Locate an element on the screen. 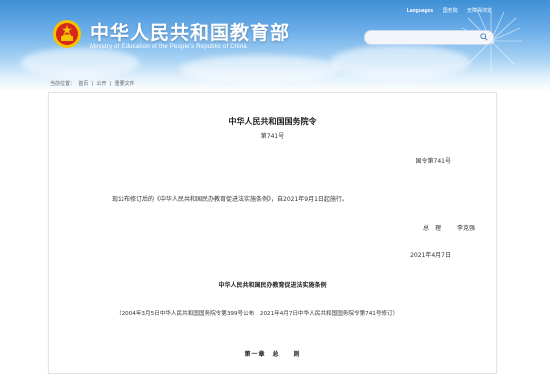 This screenshot has height=374, width=550. search-icon is located at coordinates (484, 37).